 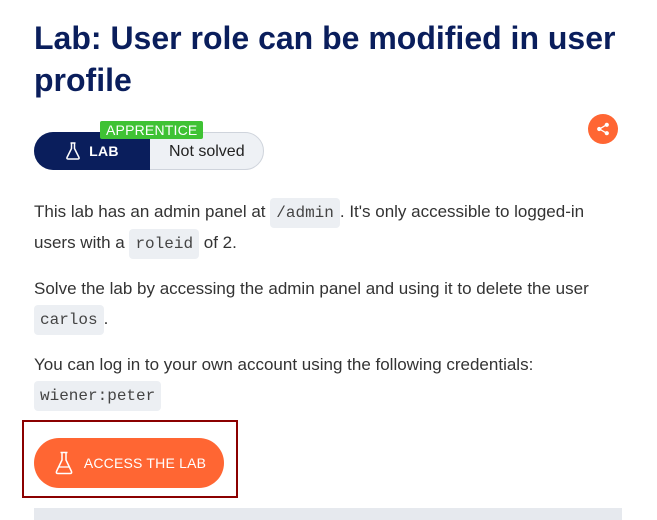 I want to click on access-lab-label: ACCESS THE LAB, so click(x=145, y=463).